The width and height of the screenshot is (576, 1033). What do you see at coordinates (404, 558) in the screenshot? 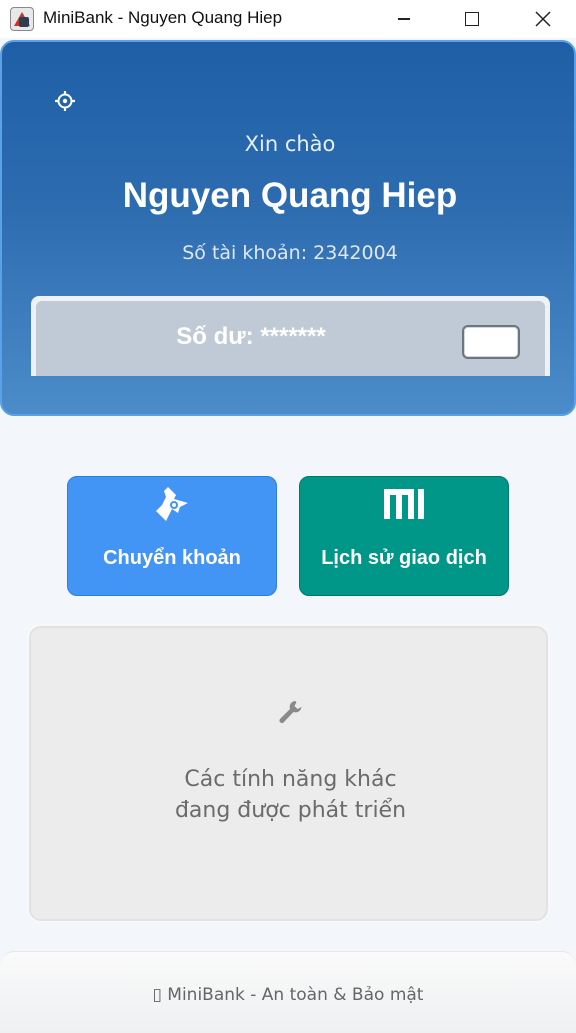
I see `history-label: Lịch sử giao dịch` at bounding box center [404, 558].